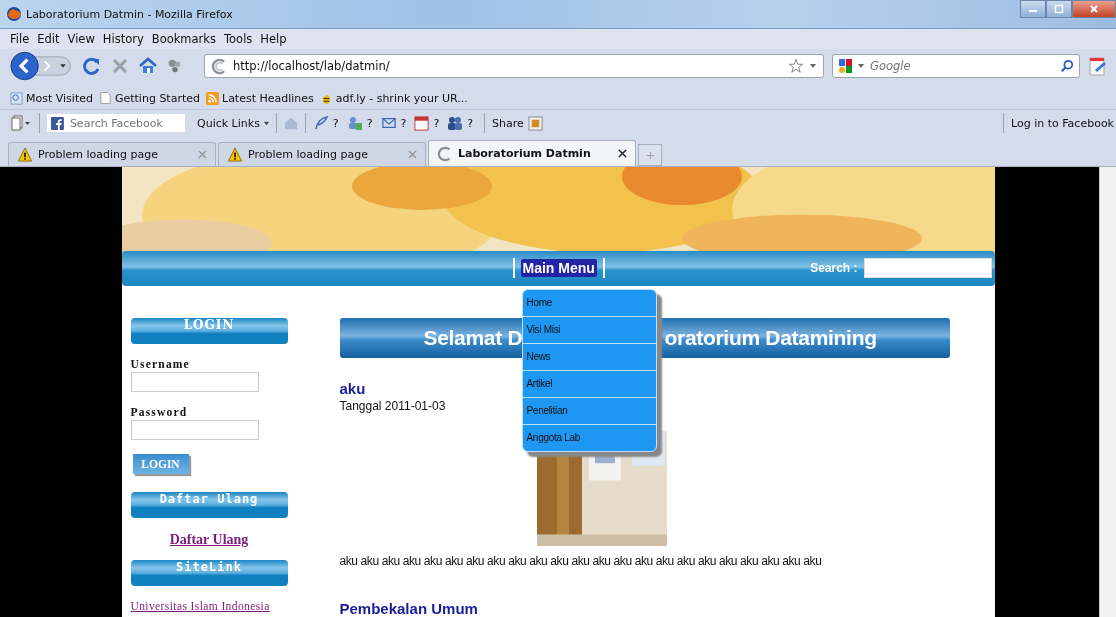 Image resolution: width=1116 pixels, height=617 pixels. I want to click on menu-item: Home, so click(589, 303).